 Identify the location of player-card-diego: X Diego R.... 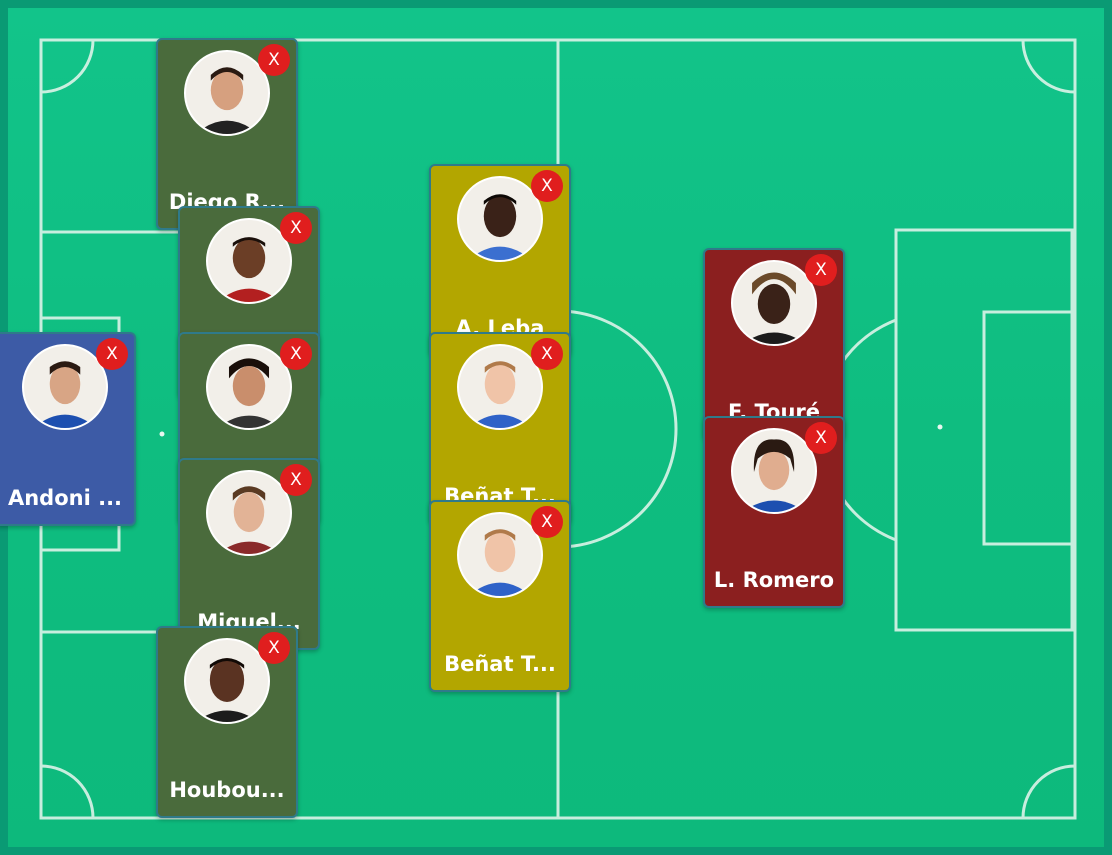
(227, 134).